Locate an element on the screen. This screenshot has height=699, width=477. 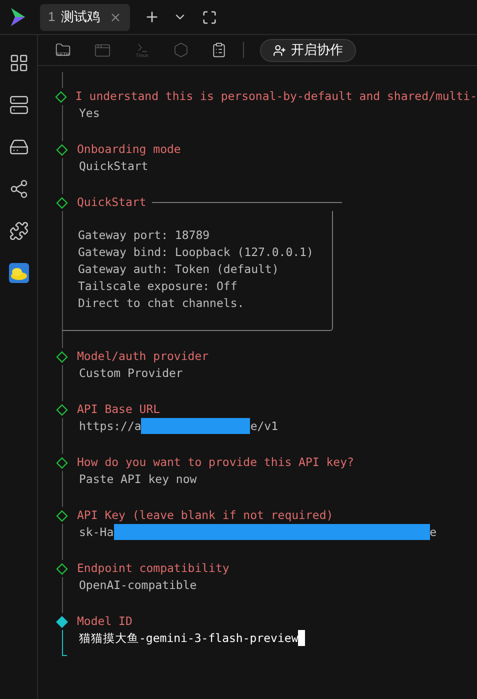
session-tab: 1 测试鸡 is located at coordinates (85, 17).